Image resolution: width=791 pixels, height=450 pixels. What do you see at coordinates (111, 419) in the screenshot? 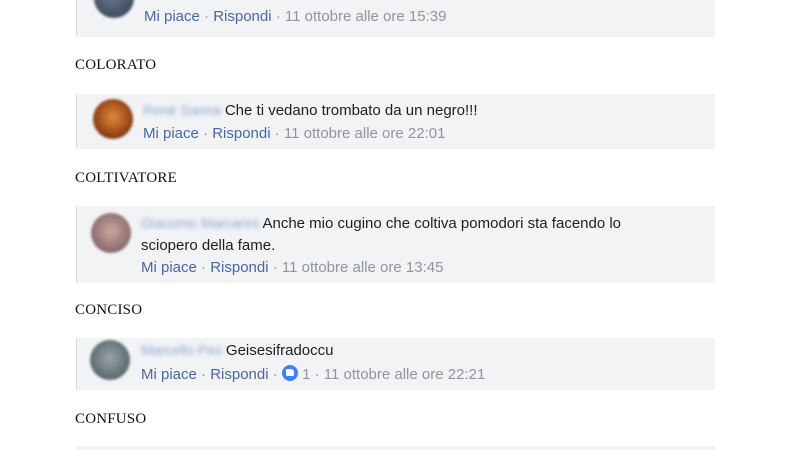
I see `section-heading: CONFUSO` at bounding box center [111, 419].